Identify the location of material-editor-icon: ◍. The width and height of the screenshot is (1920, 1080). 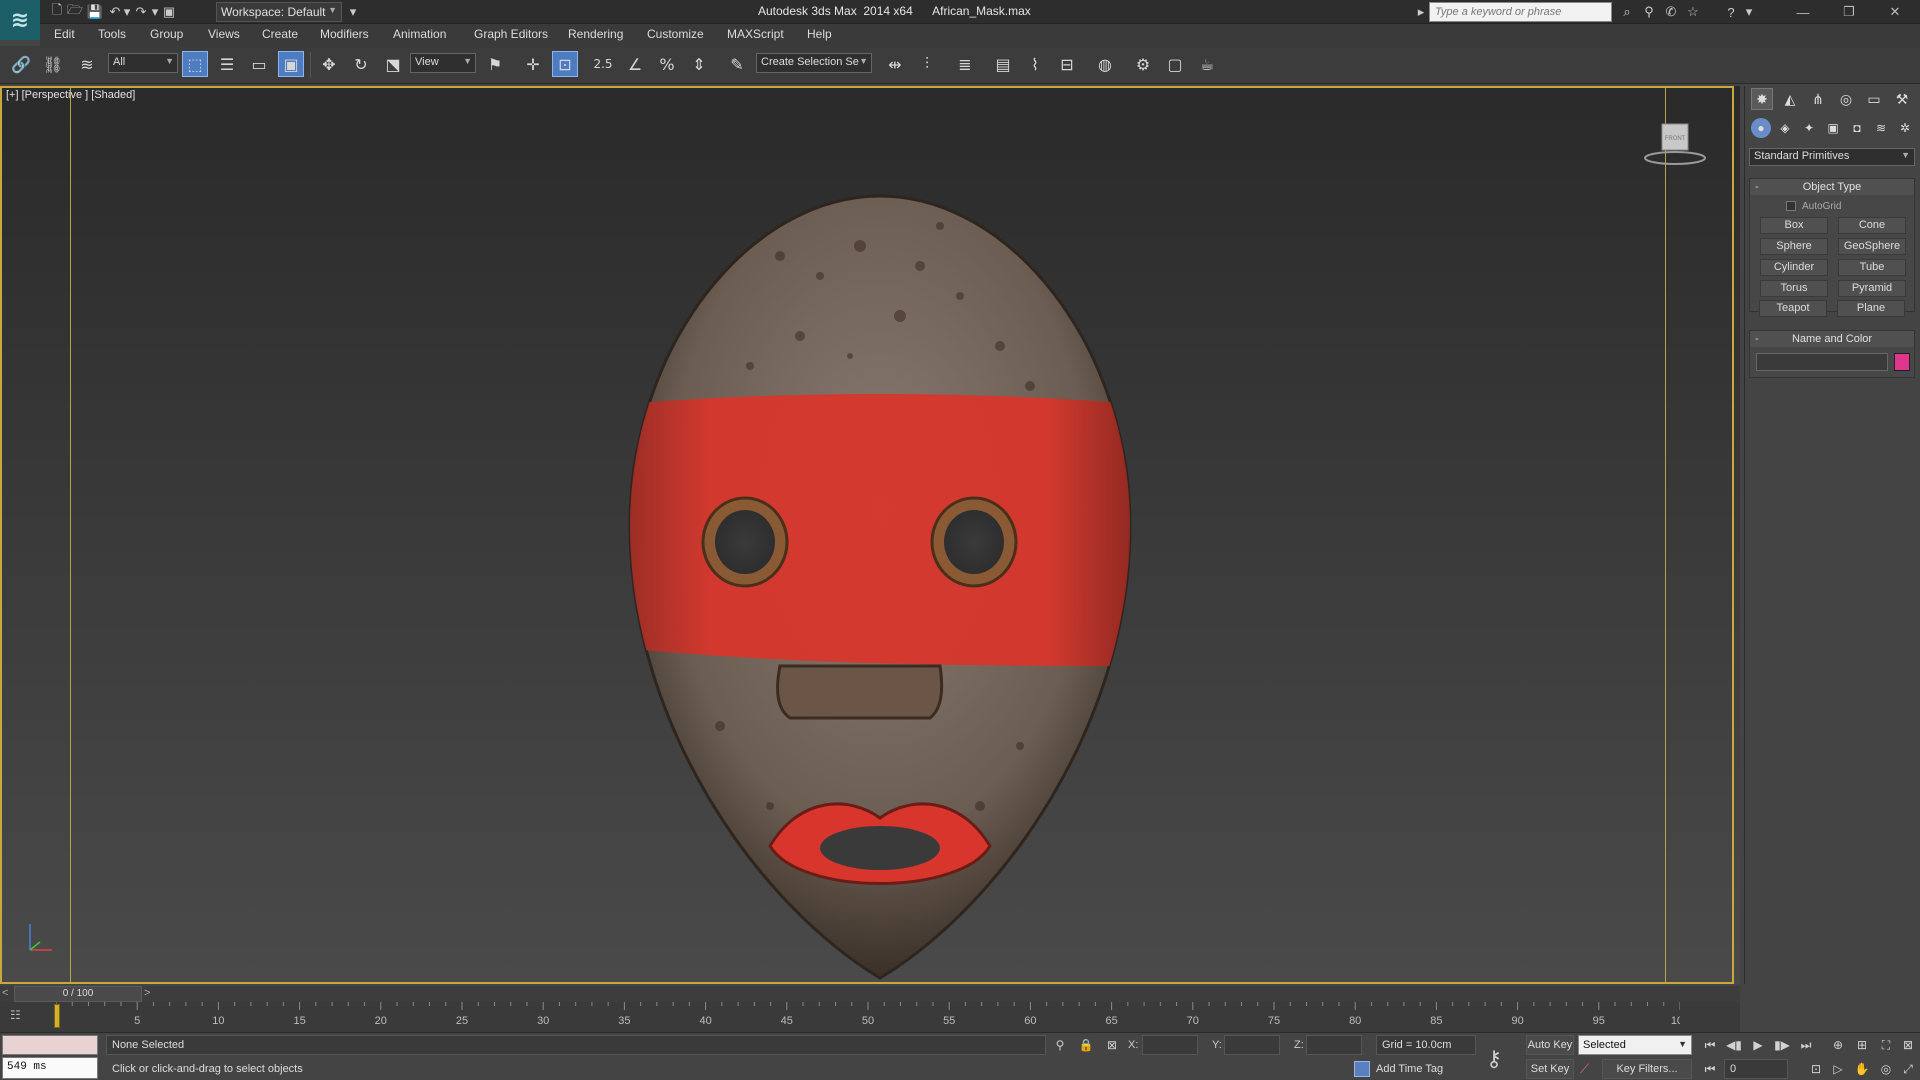
(1105, 64).